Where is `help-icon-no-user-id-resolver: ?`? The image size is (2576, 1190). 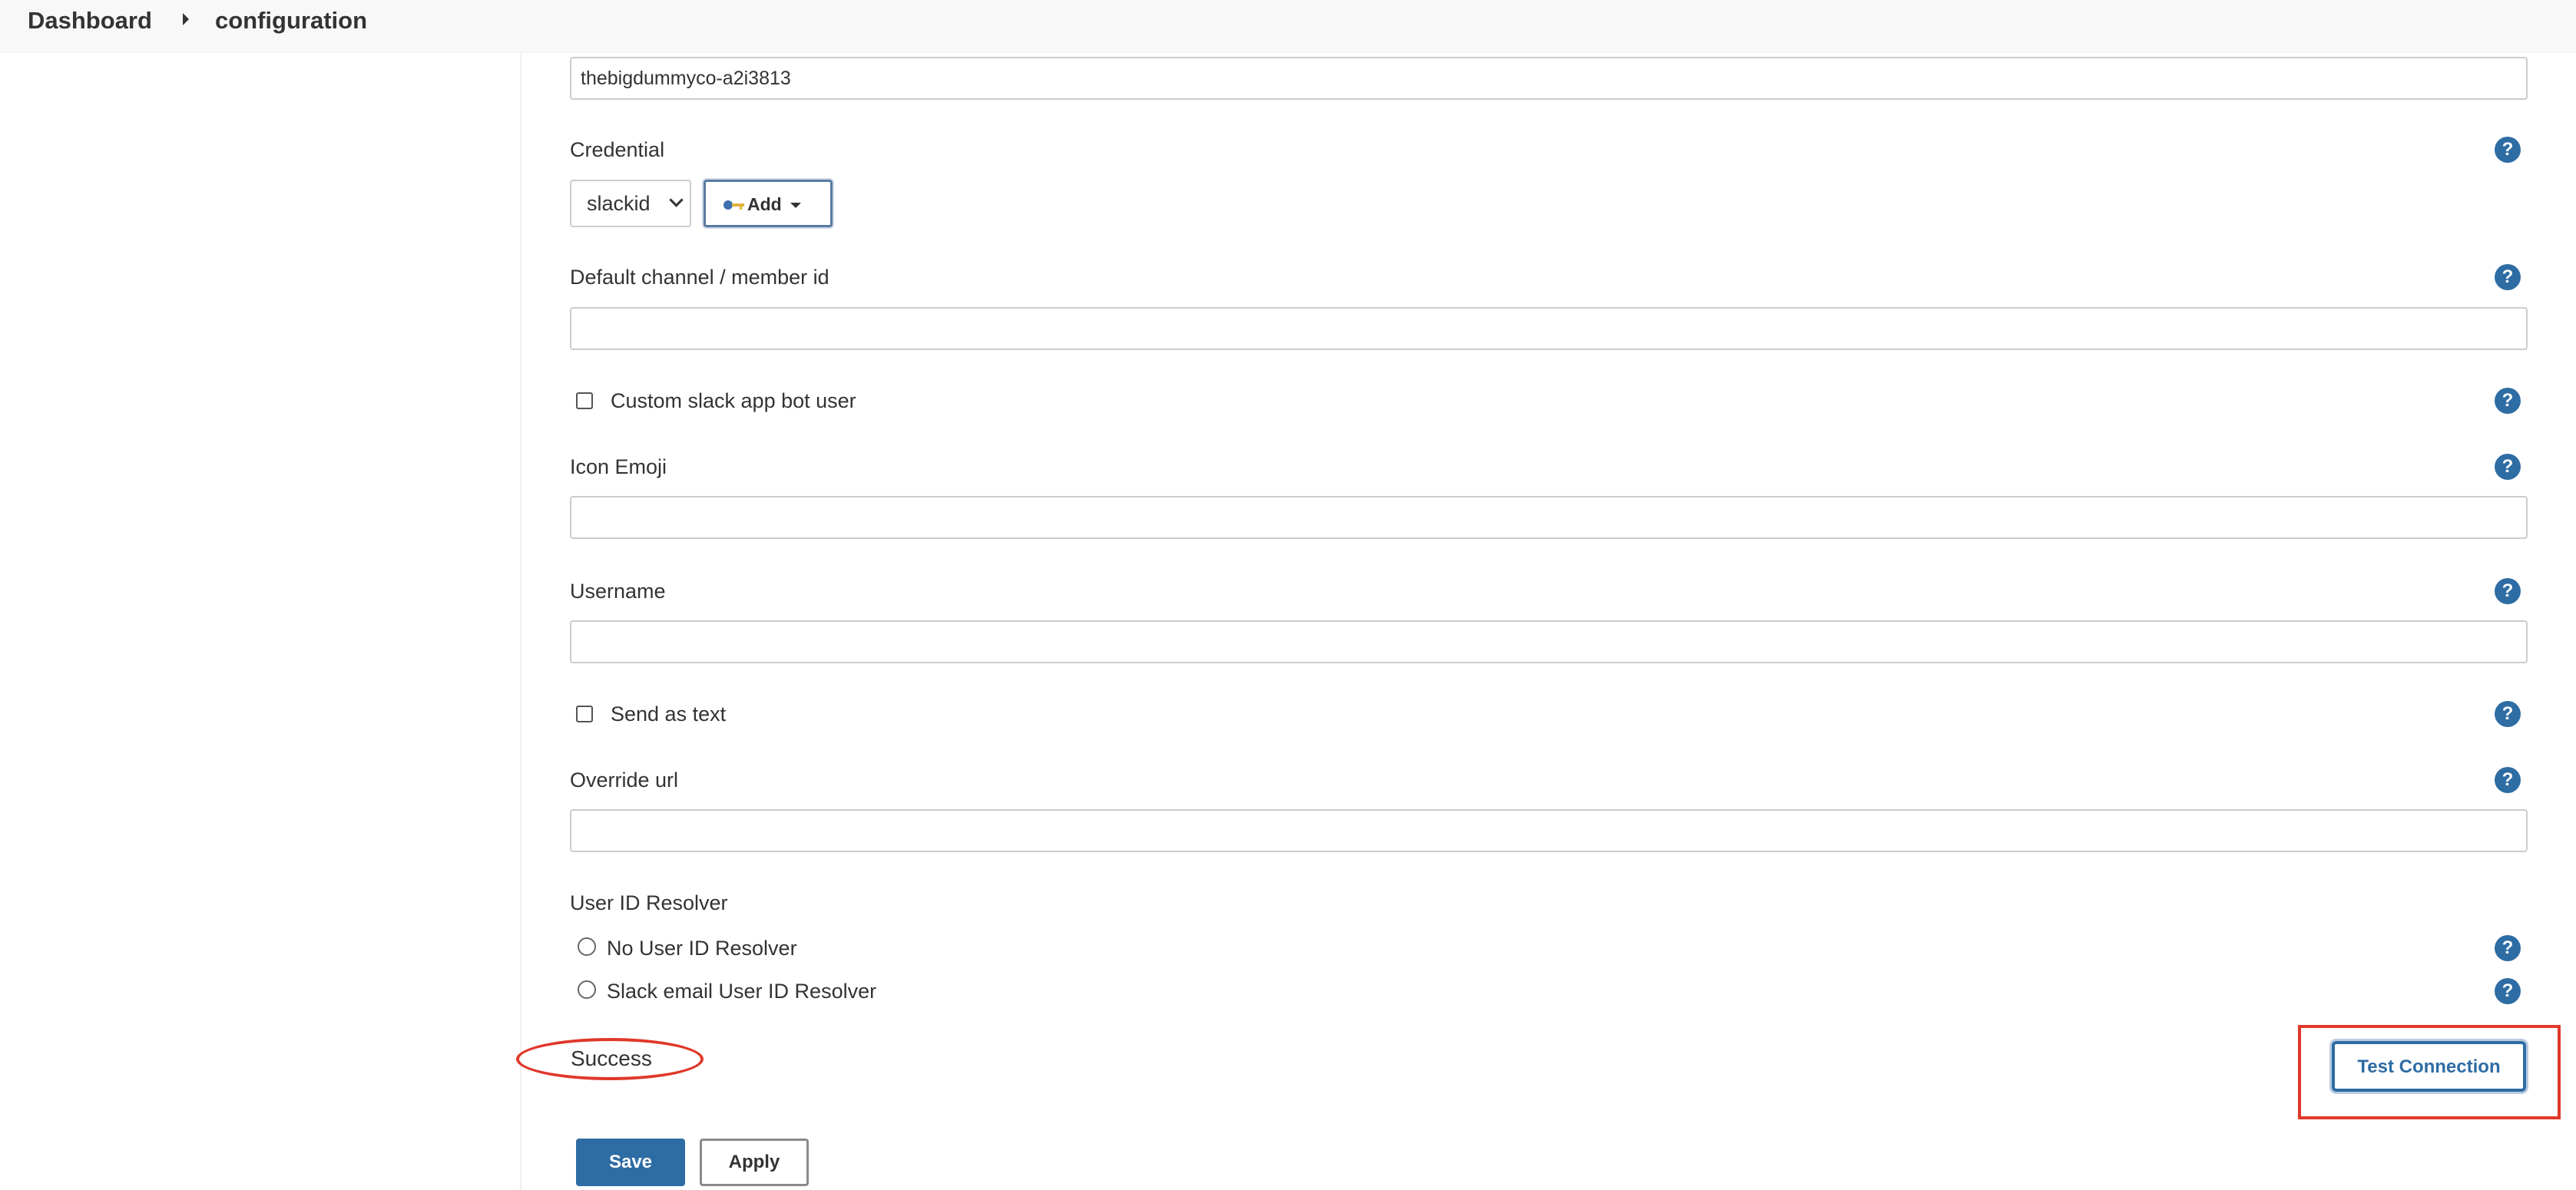
help-icon-no-user-id-resolver: ? is located at coordinates (2508, 948).